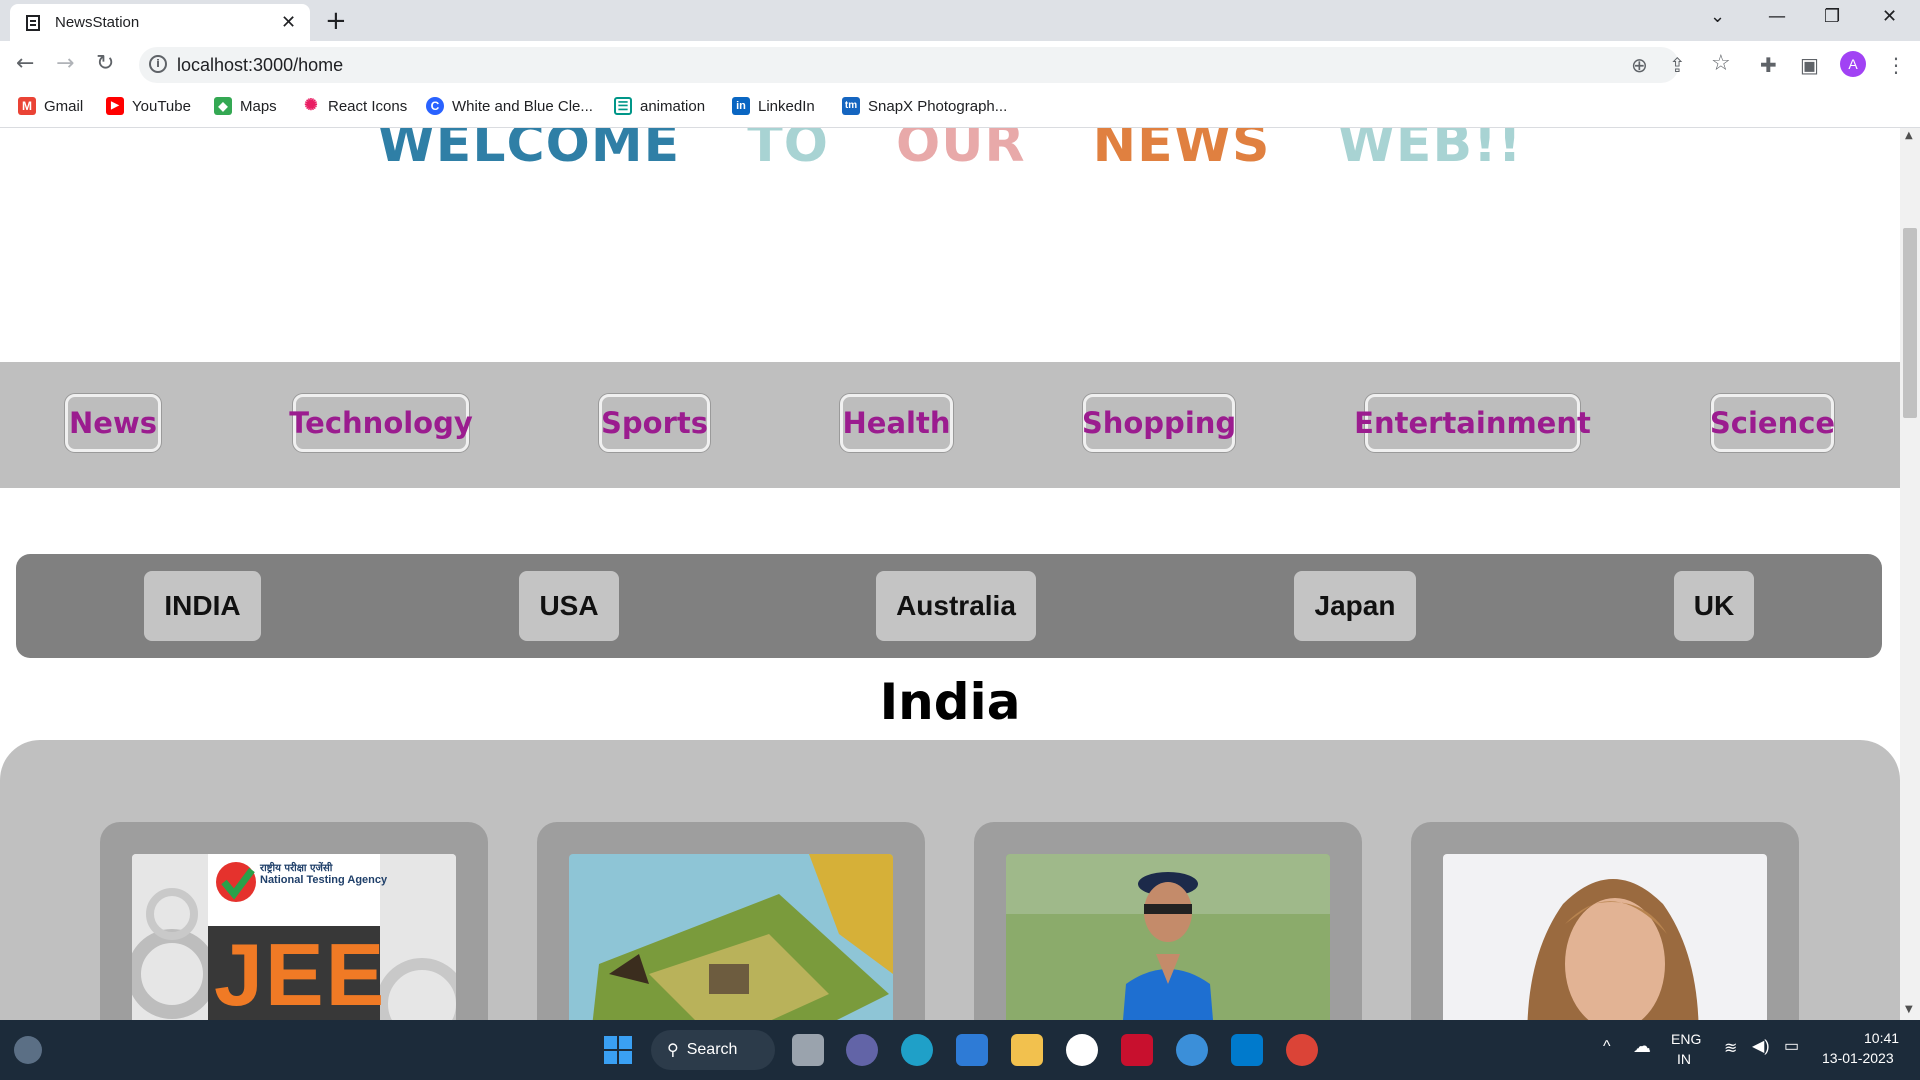 Image resolution: width=1920 pixels, height=1080 pixels. I want to click on jee-agency-text: National Testing Agency, so click(324, 880).